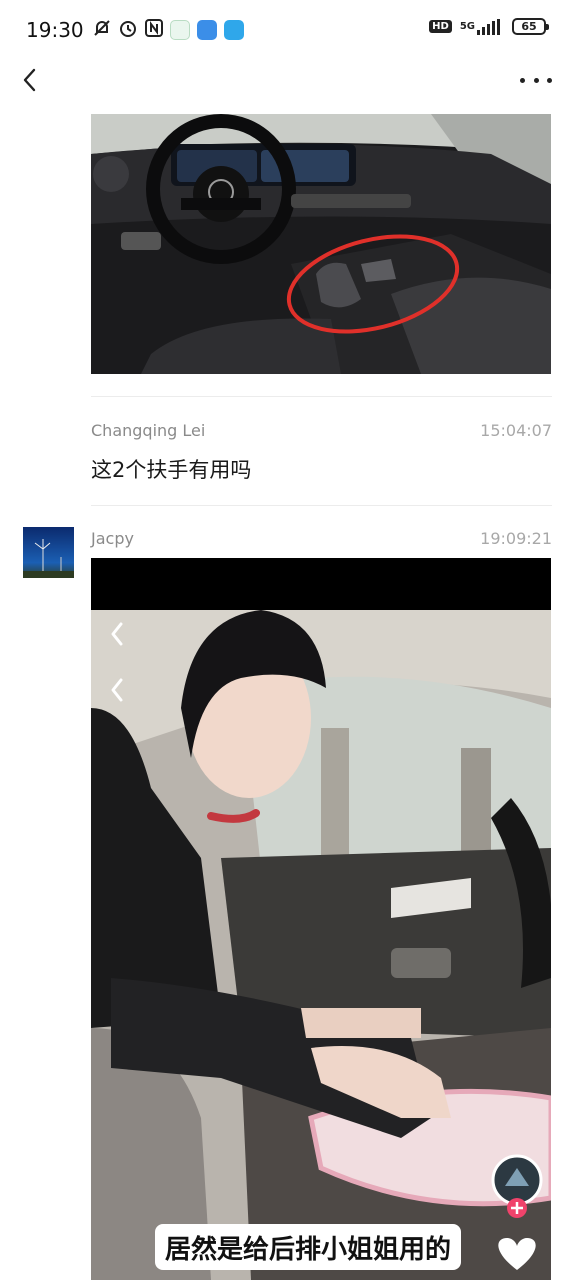 The image size is (576, 1280). Describe the element at coordinates (154, 30) in the screenshot. I see `nfc-icon` at that location.